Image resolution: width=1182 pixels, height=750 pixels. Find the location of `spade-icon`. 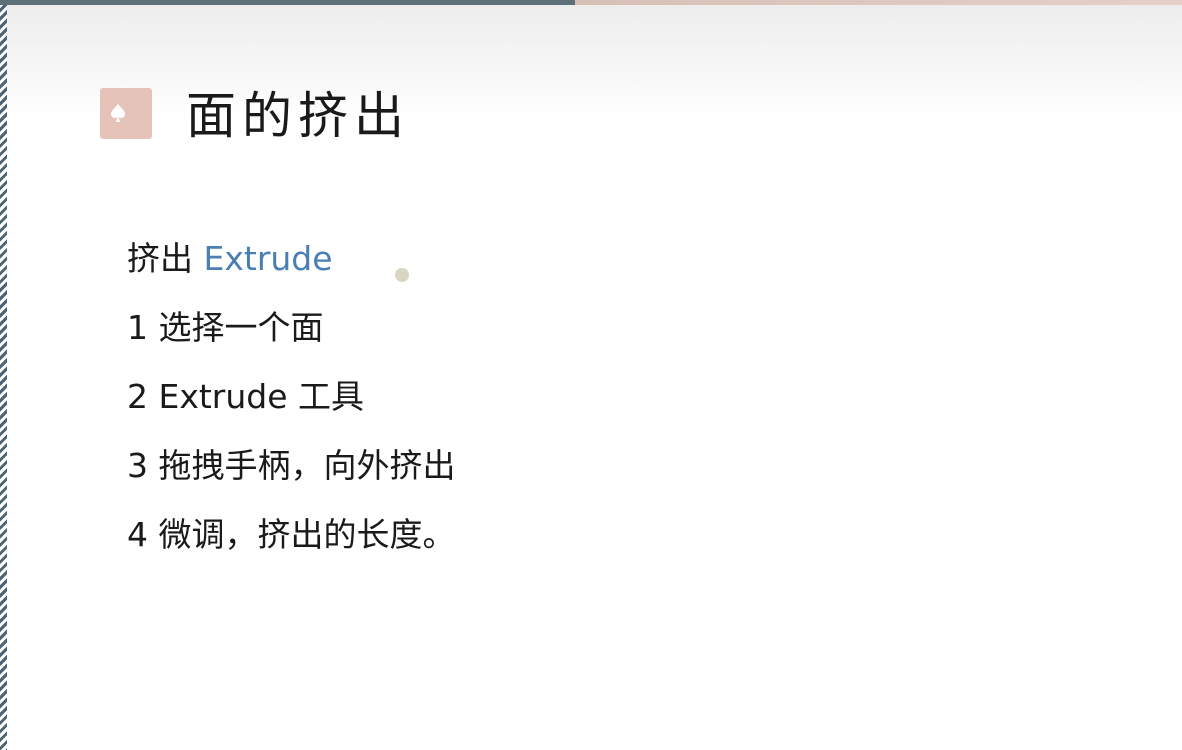

spade-icon is located at coordinates (118, 113).